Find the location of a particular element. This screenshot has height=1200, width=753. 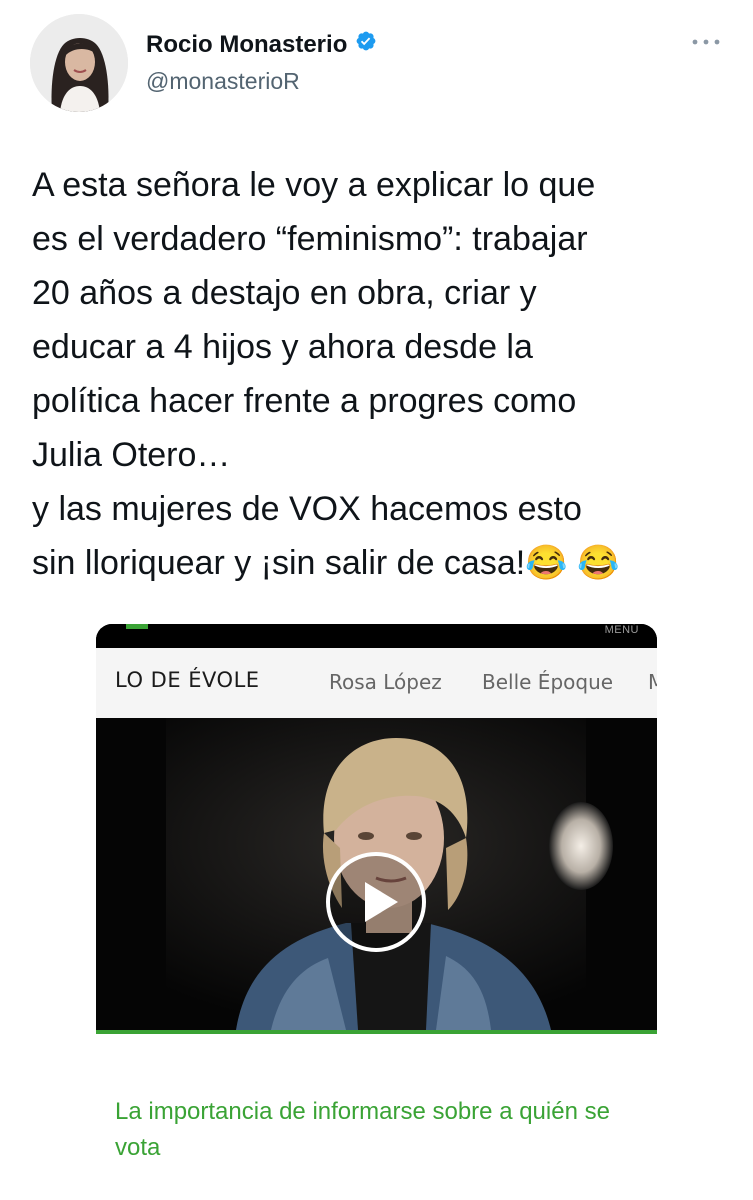

author-avatar is located at coordinates (79, 63).